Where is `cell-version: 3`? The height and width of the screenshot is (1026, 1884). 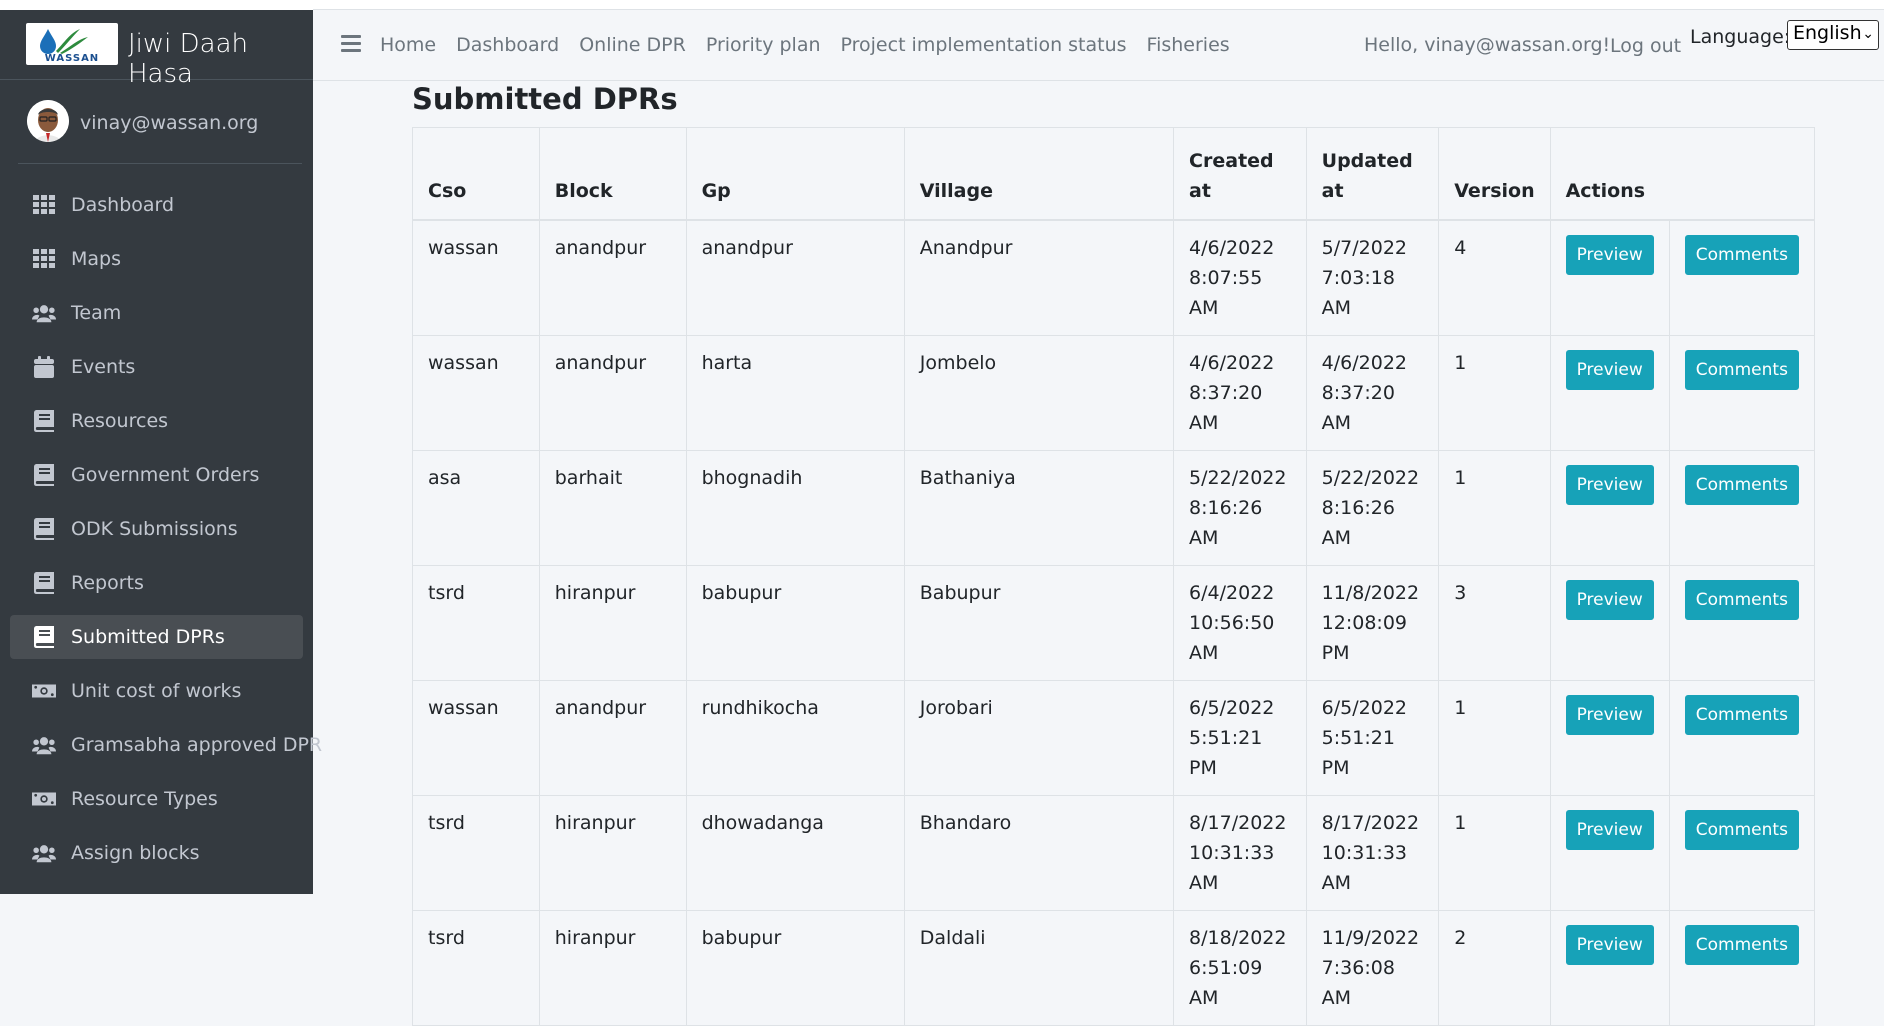
cell-version: 3 is located at coordinates (1494, 622).